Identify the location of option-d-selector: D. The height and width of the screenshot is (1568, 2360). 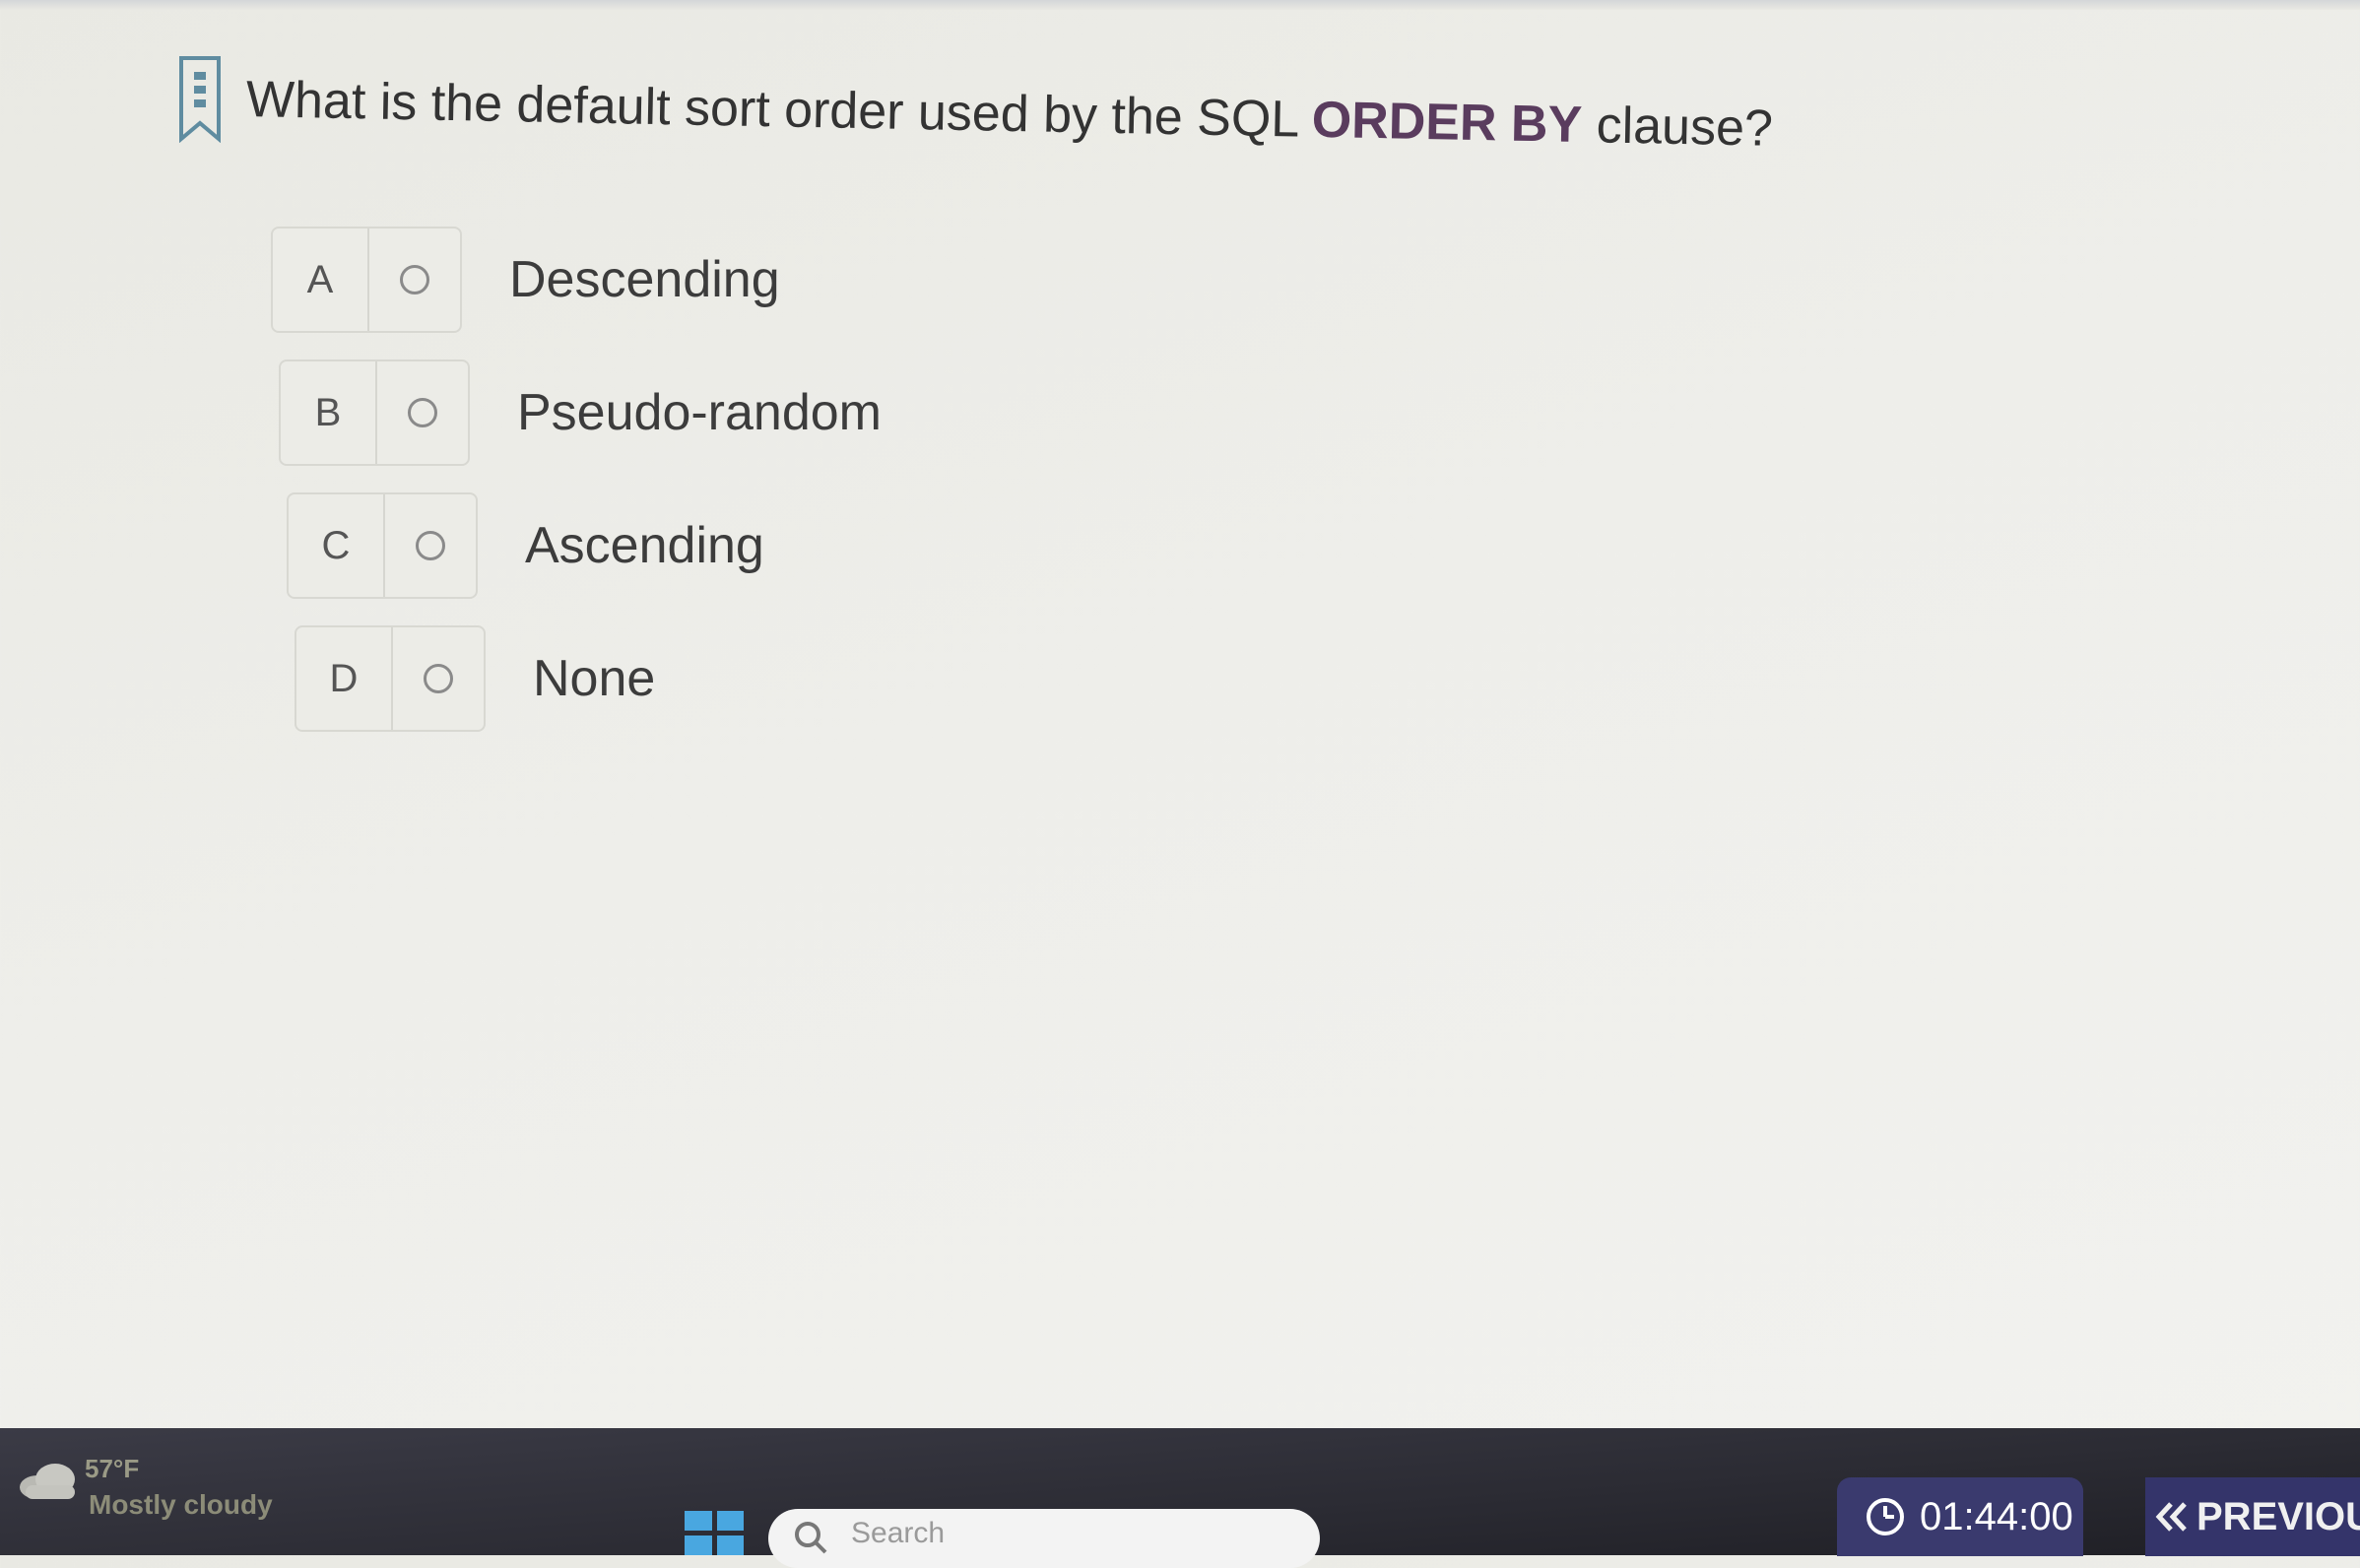
(390, 678).